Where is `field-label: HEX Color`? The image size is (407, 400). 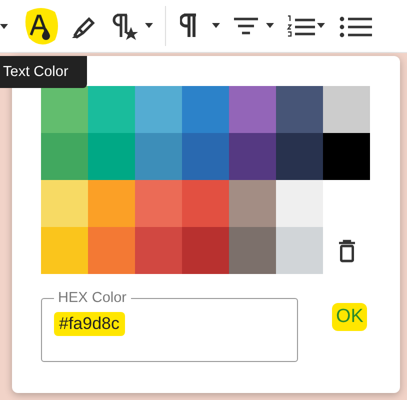
field-label: HEX Color is located at coordinates (92, 298).